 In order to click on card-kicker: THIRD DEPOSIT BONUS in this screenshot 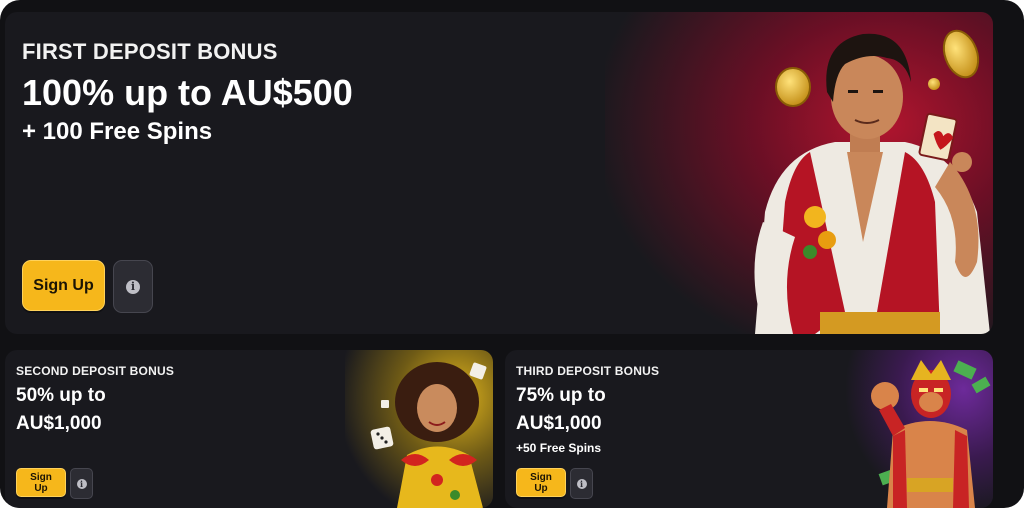, I will do `click(588, 371)`.